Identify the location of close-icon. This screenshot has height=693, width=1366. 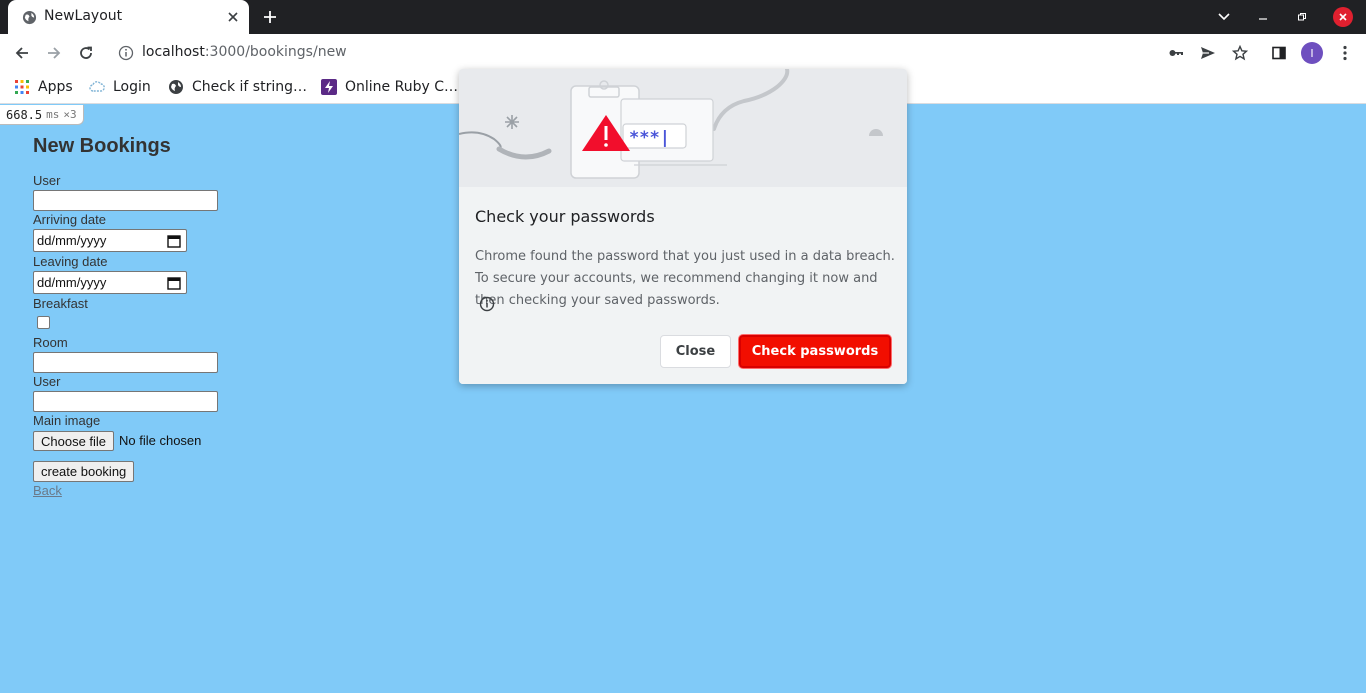
(1343, 17).